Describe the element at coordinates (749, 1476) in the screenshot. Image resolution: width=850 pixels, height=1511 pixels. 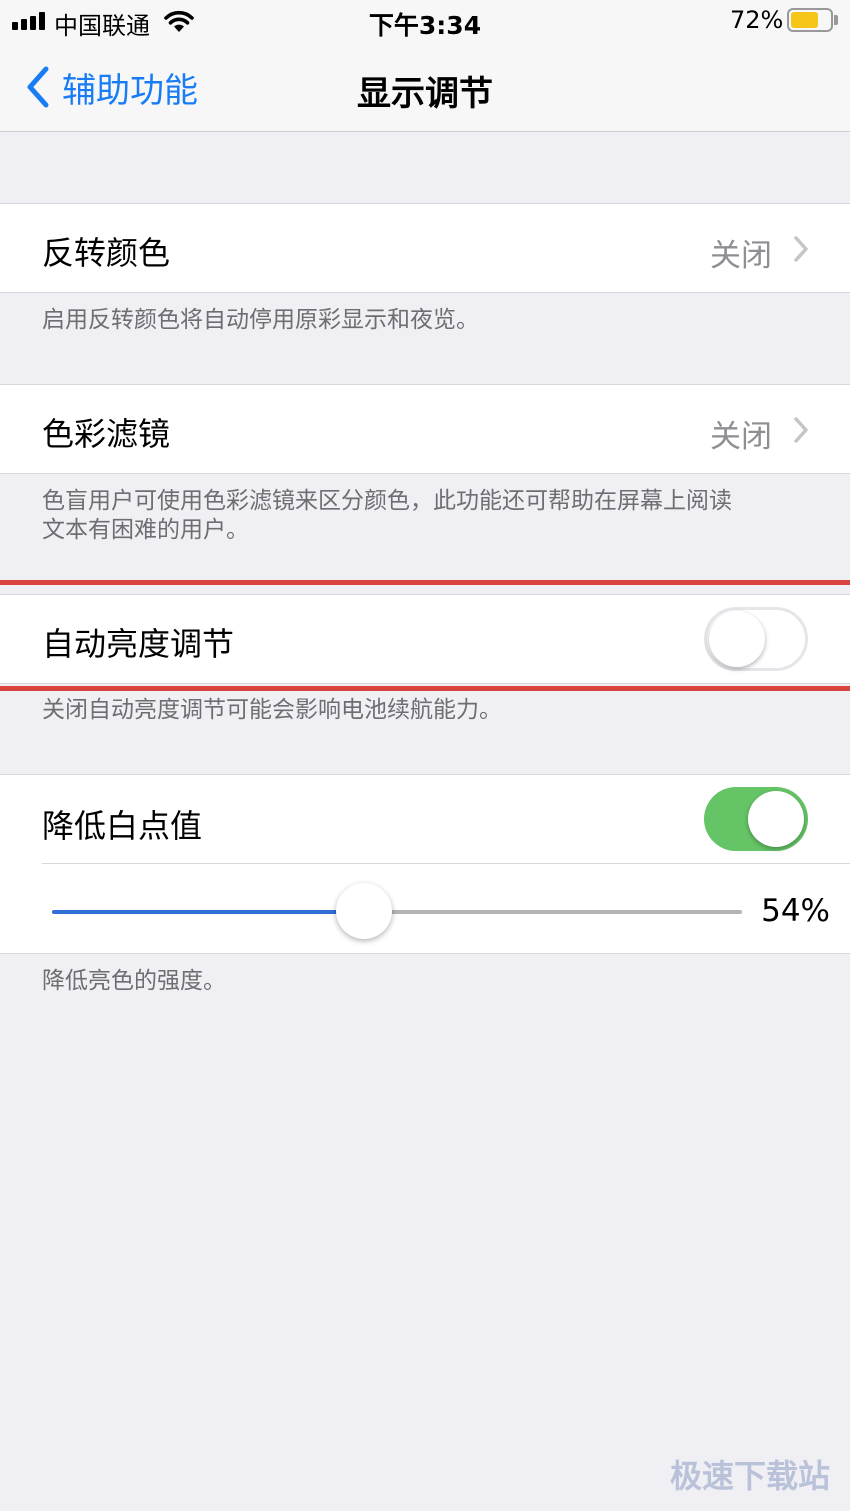
I see `watermark: 极速下载站` at that location.